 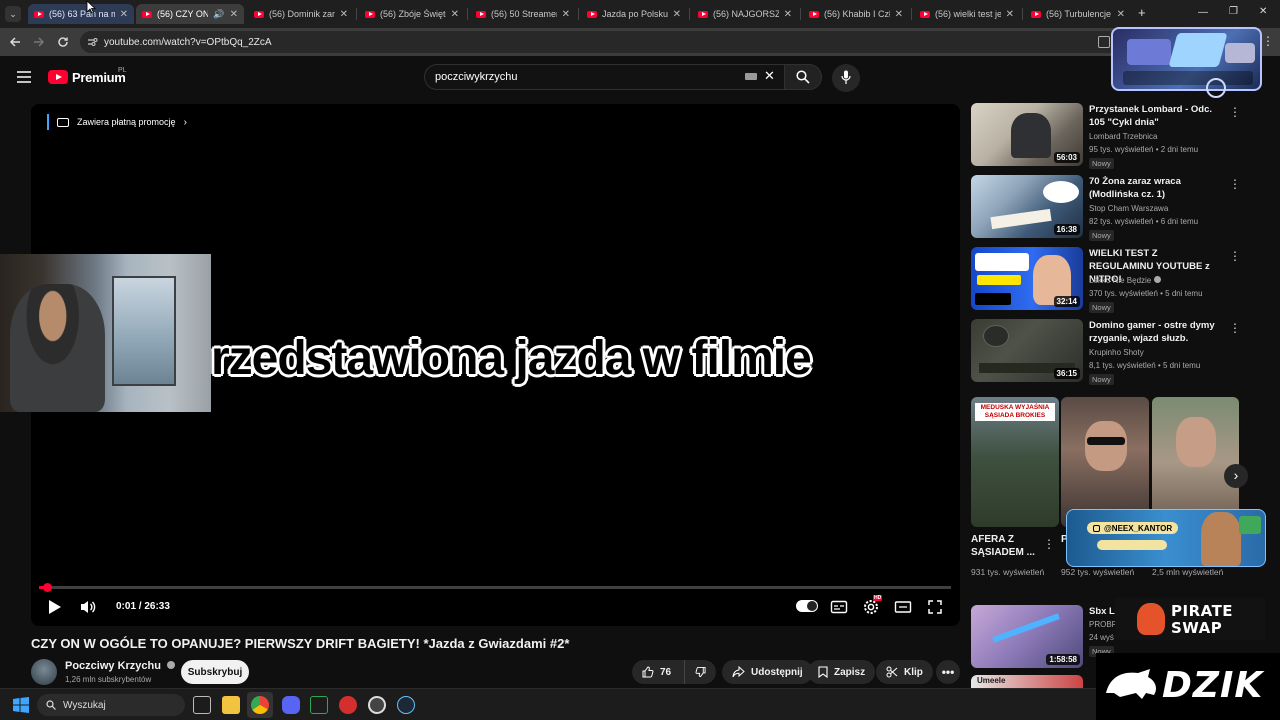 What do you see at coordinates (1027, 134) in the screenshot?
I see `video-thumbnail: 56:03` at bounding box center [1027, 134].